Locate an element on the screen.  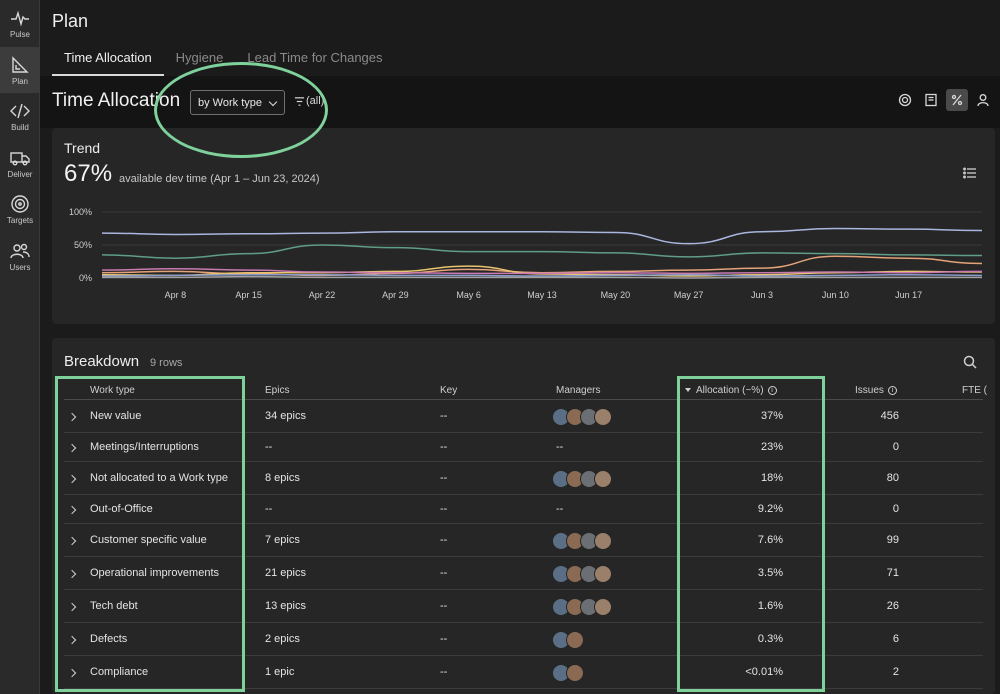
cell-allocation: 18% is located at coordinates (771, 478).